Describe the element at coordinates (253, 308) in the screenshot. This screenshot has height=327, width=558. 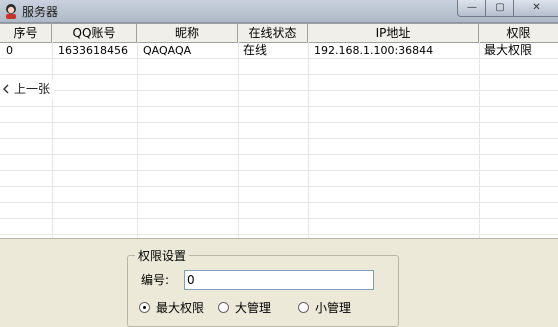
I see `radio-label: 大管理` at that location.